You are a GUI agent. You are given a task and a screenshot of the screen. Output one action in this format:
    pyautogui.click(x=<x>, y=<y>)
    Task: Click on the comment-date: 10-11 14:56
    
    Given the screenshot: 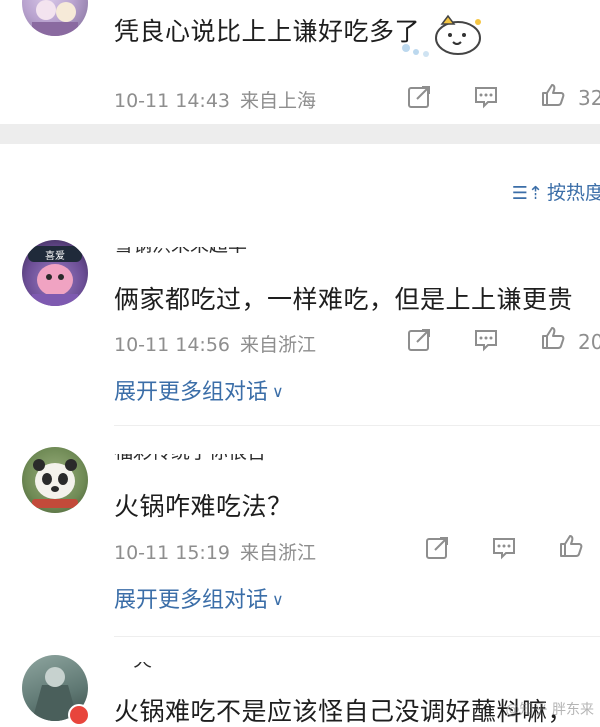 What is the action you would take?
    pyautogui.click(x=172, y=345)
    